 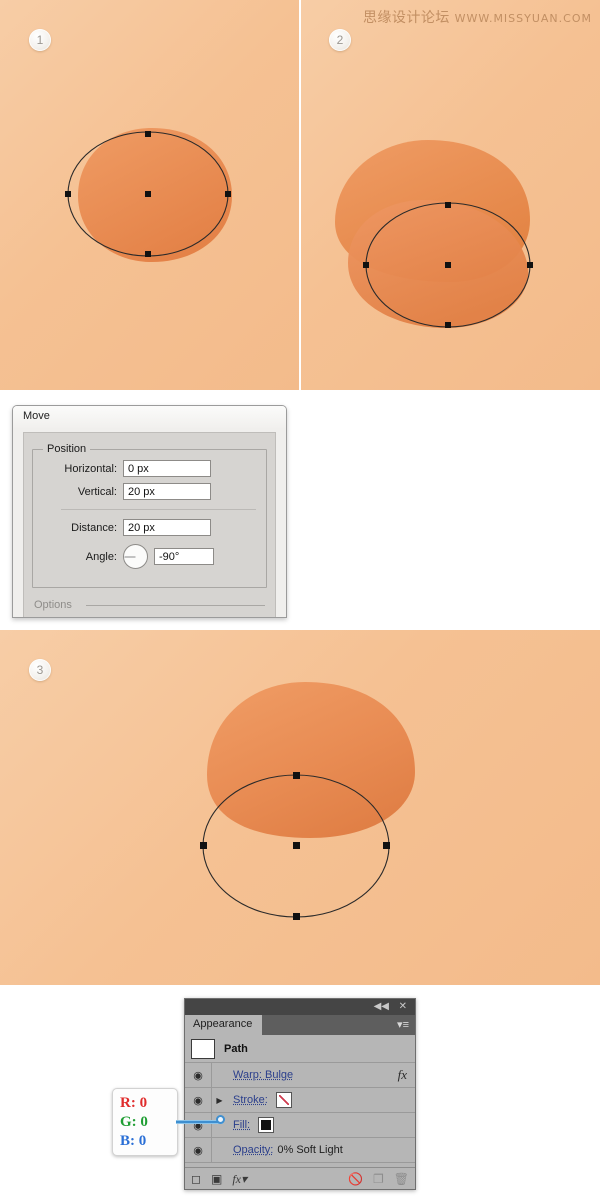 I want to click on target-title: Path, so click(x=236, y=1048).